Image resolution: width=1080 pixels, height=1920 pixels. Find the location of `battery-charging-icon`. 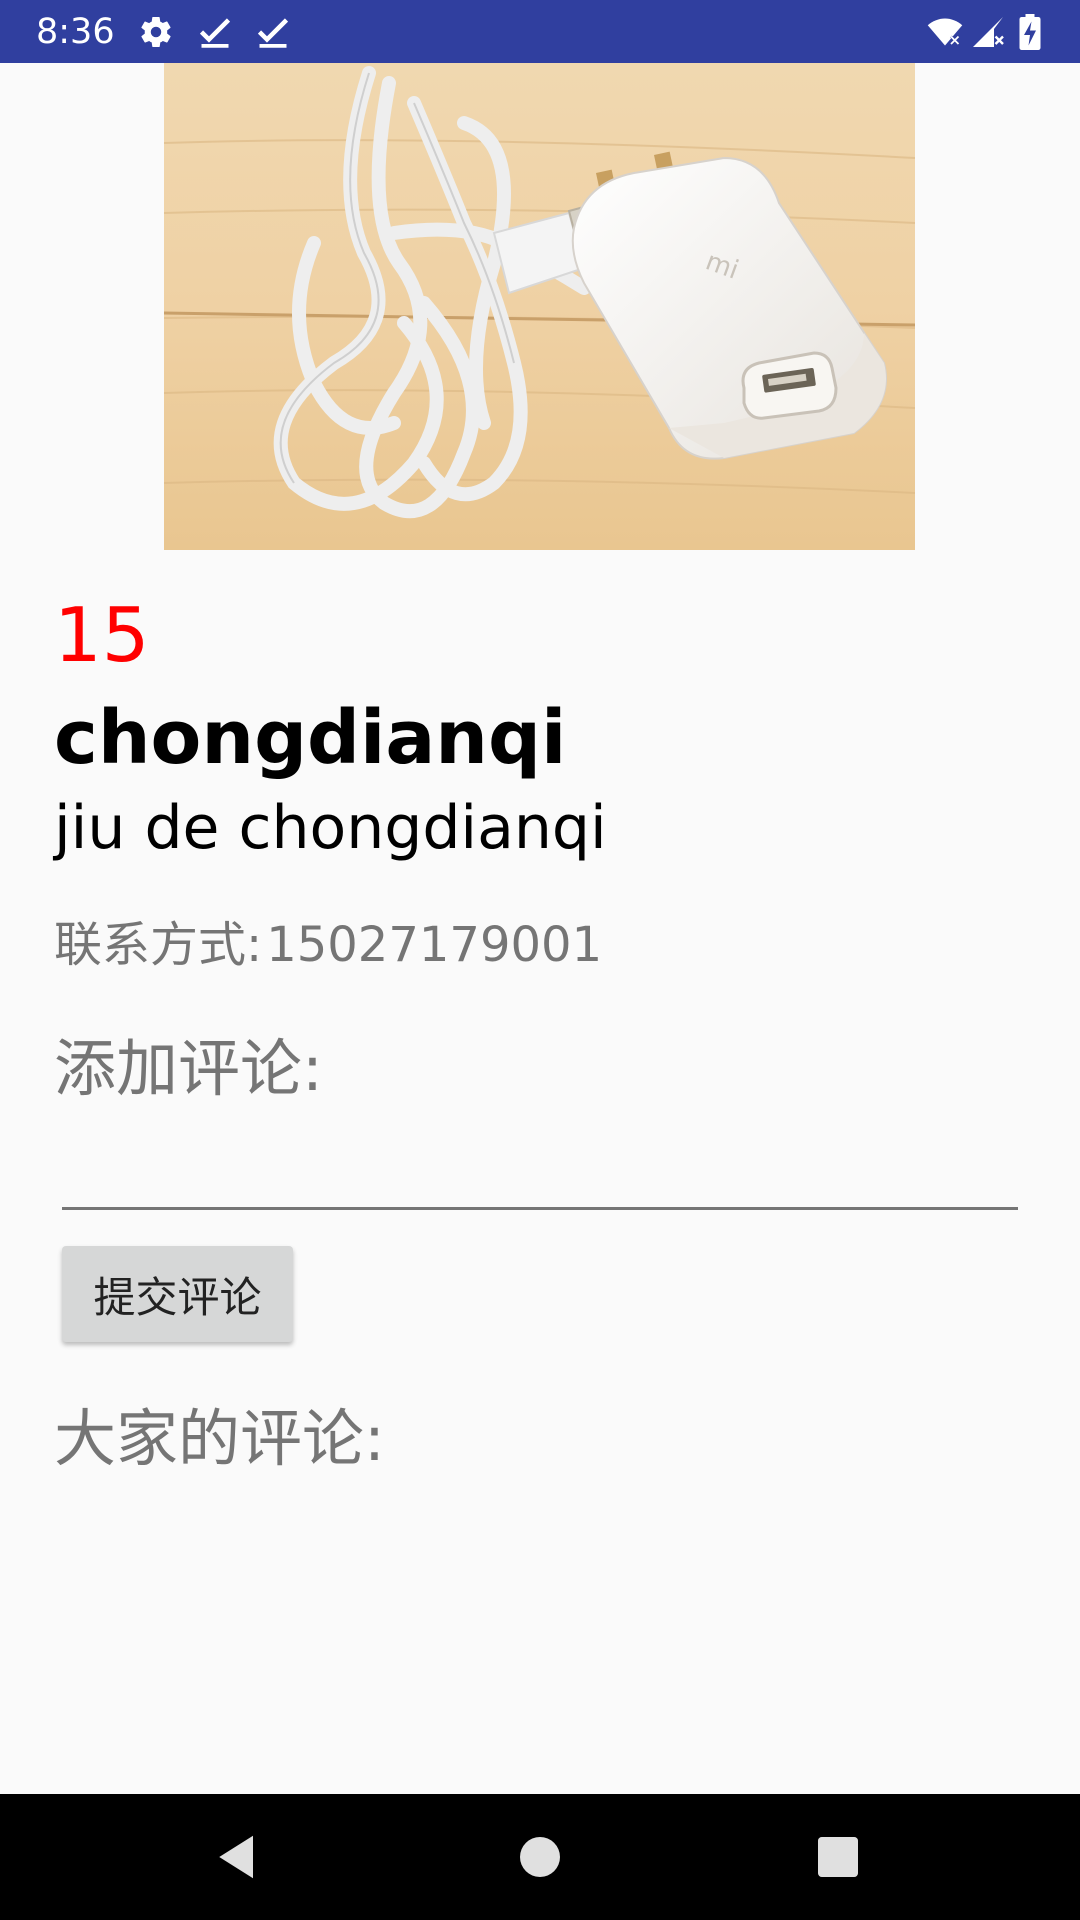

battery-charging-icon is located at coordinates (1030, 32).